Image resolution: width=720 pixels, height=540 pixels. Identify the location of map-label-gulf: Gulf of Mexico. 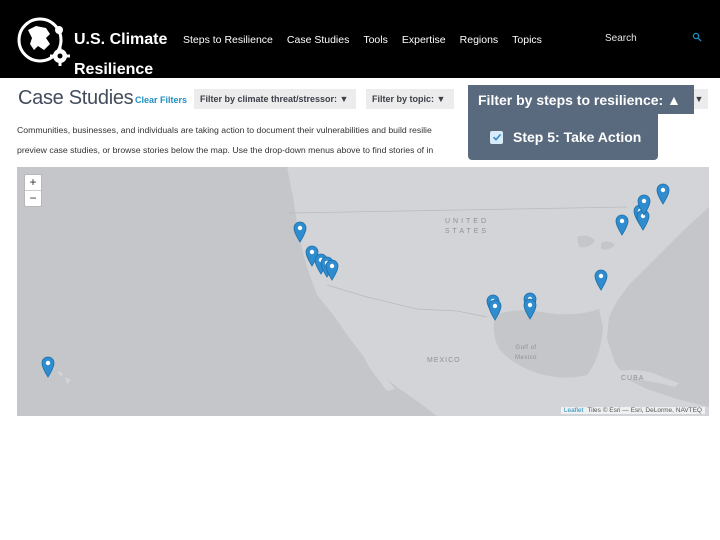
(526, 353).